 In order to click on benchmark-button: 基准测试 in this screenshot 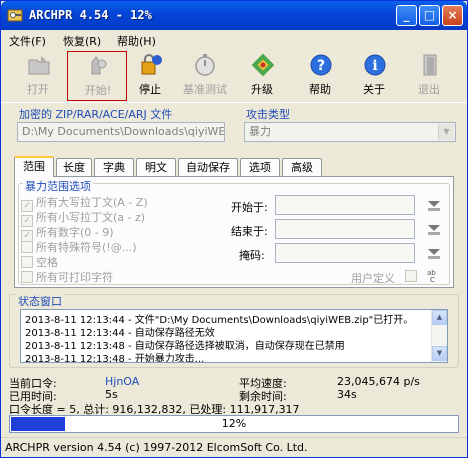, I will do `click(205, 76)`.